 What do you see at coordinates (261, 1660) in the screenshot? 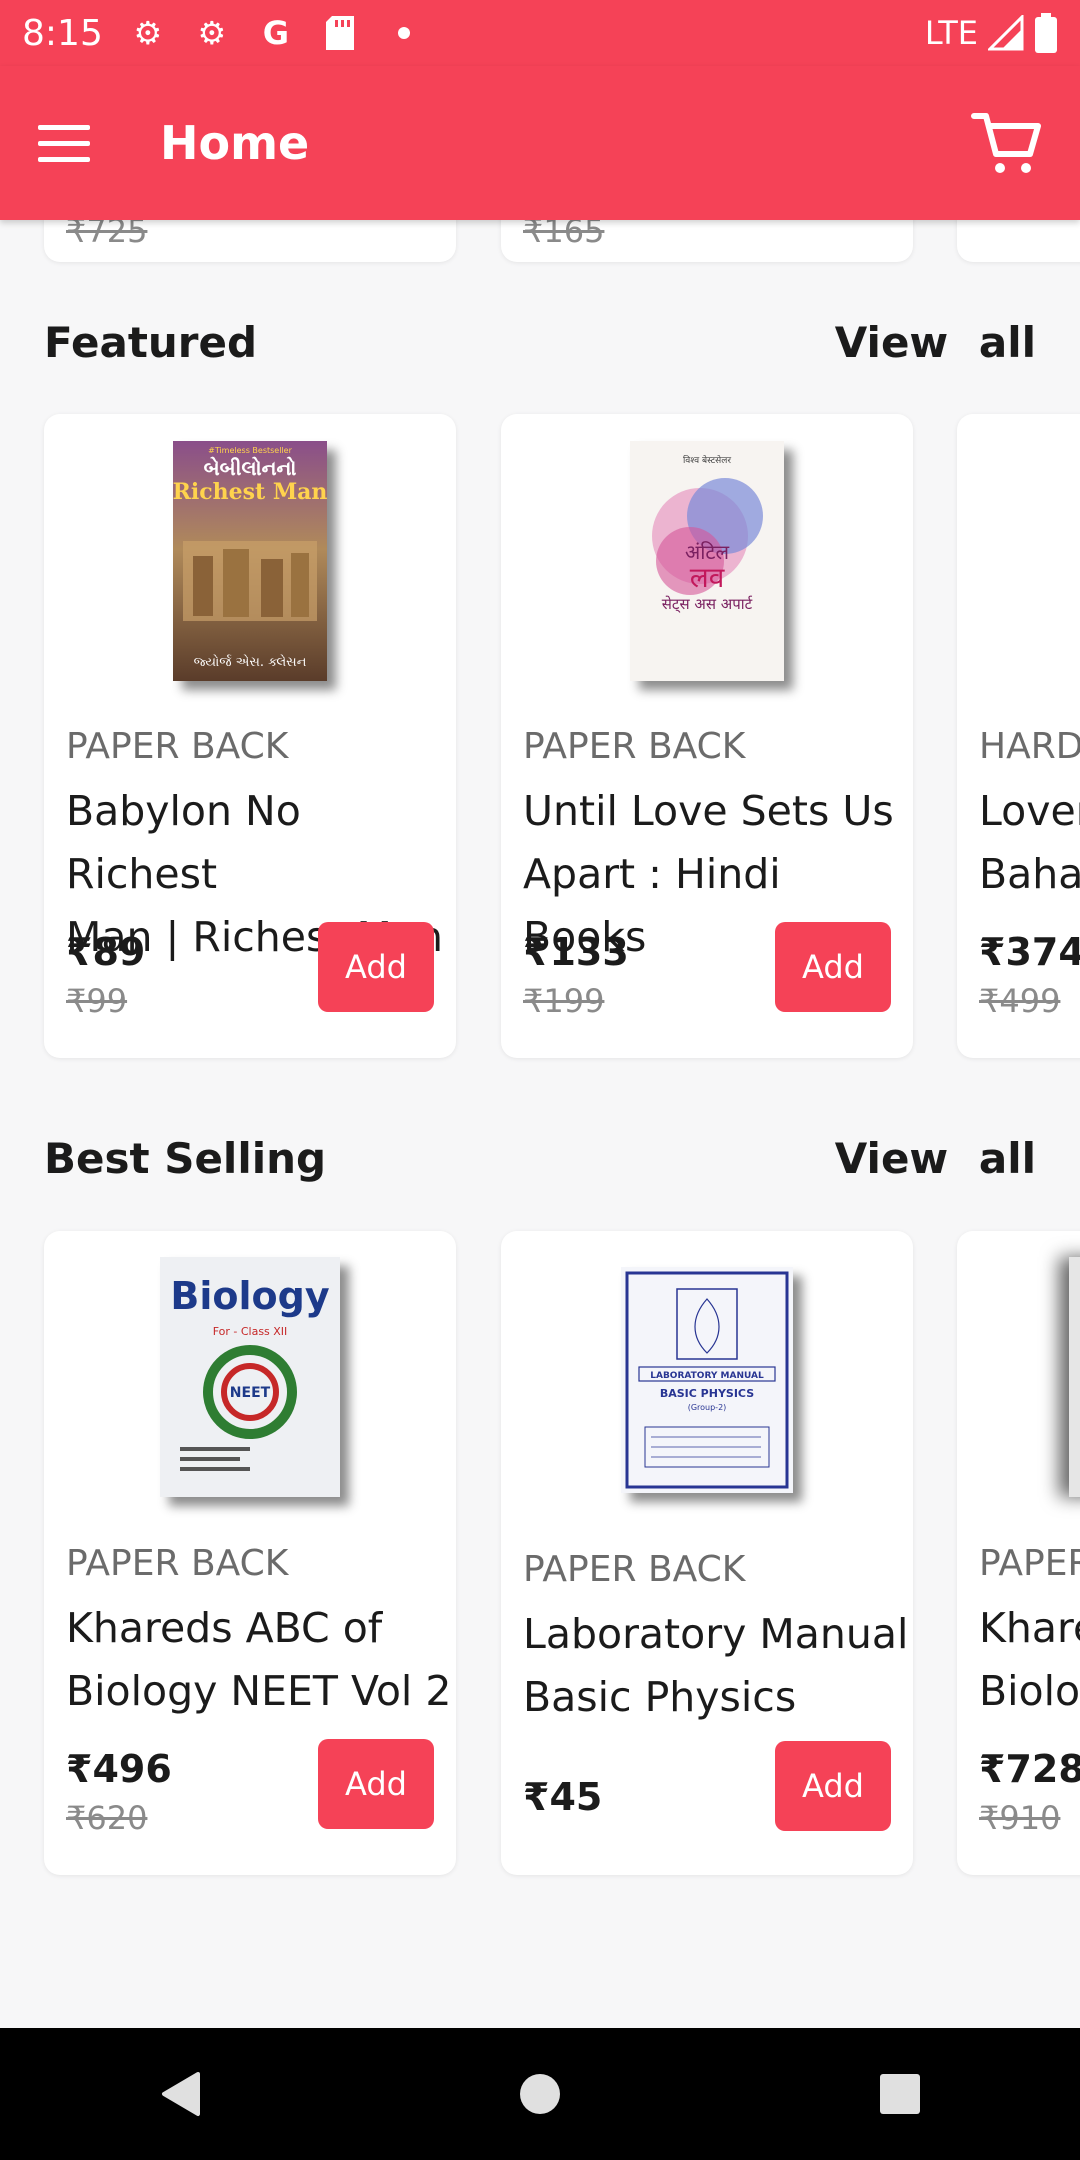
I see `product-title: Khareds ABC of Biology NEET Vol 2` at bounding box center [261, 1660].